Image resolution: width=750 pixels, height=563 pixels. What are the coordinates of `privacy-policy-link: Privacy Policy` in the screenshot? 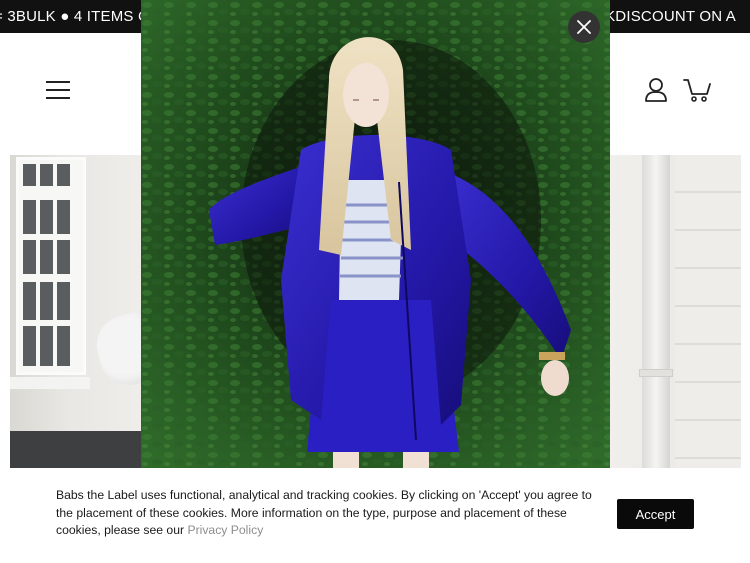 It's located at (225, 530).